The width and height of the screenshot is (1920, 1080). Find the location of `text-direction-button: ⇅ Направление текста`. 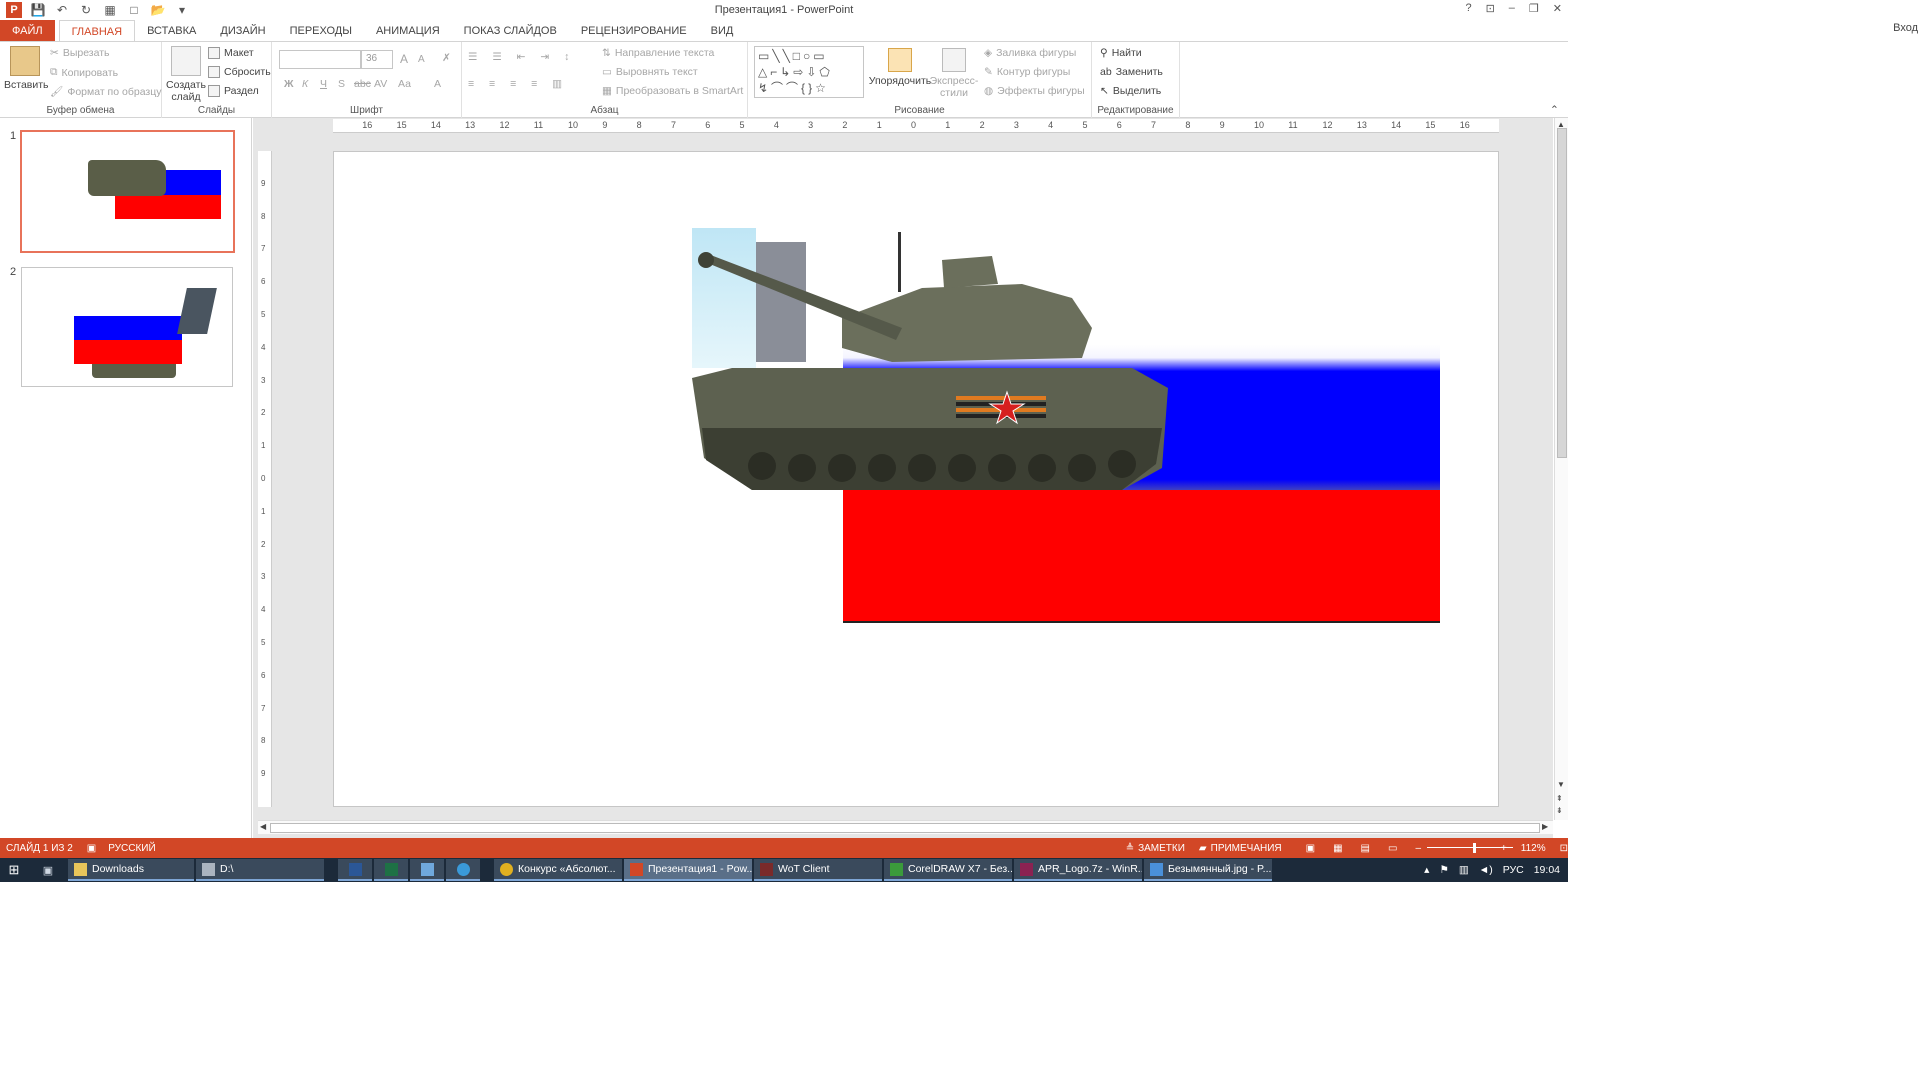

text-direction-button: ⇅ Направление текста is located at coordinates (658, 53).